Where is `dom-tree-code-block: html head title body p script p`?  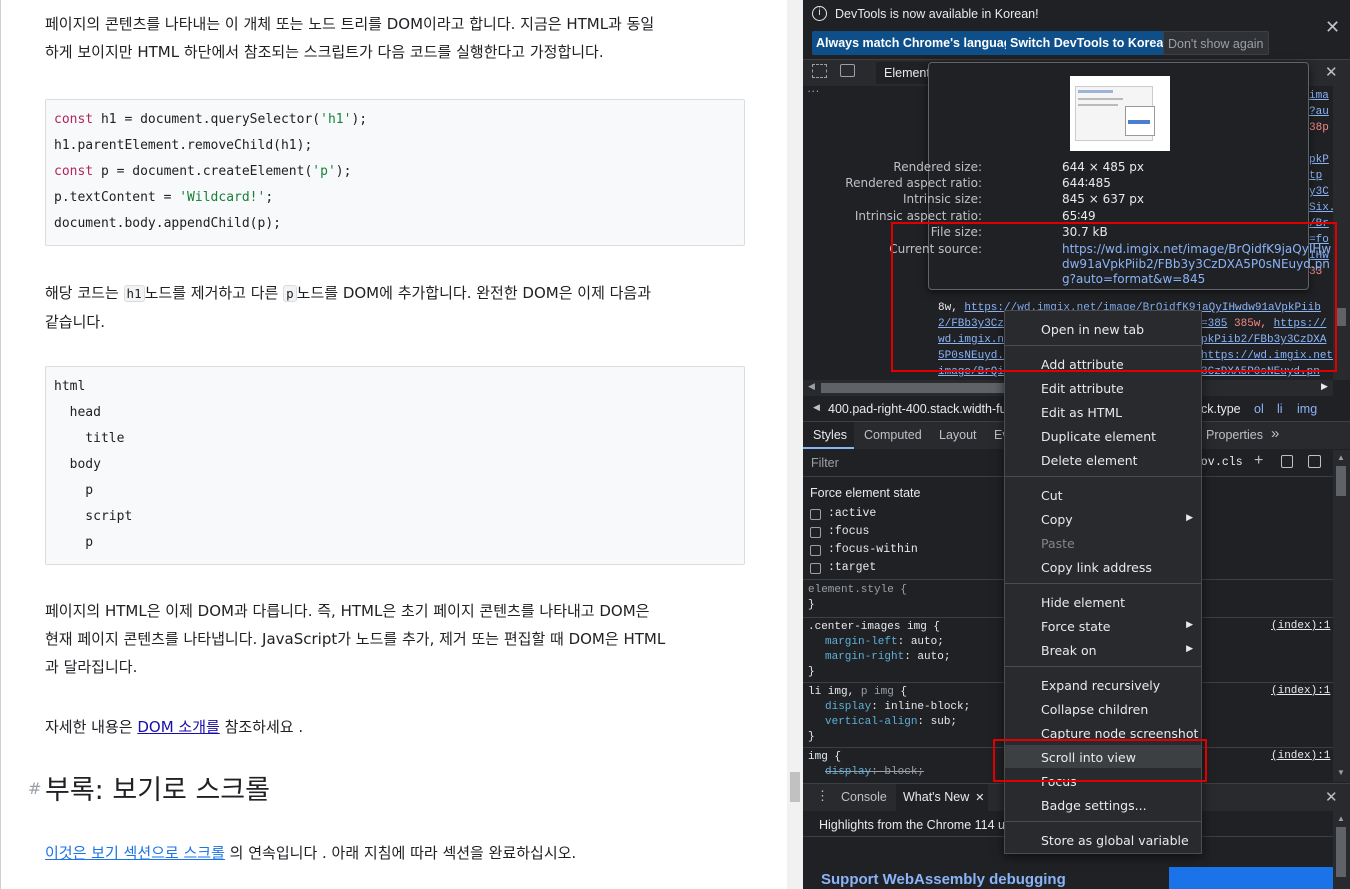 dom-tree-code-block: html head title body p script p is located at coordinates (395, 465).